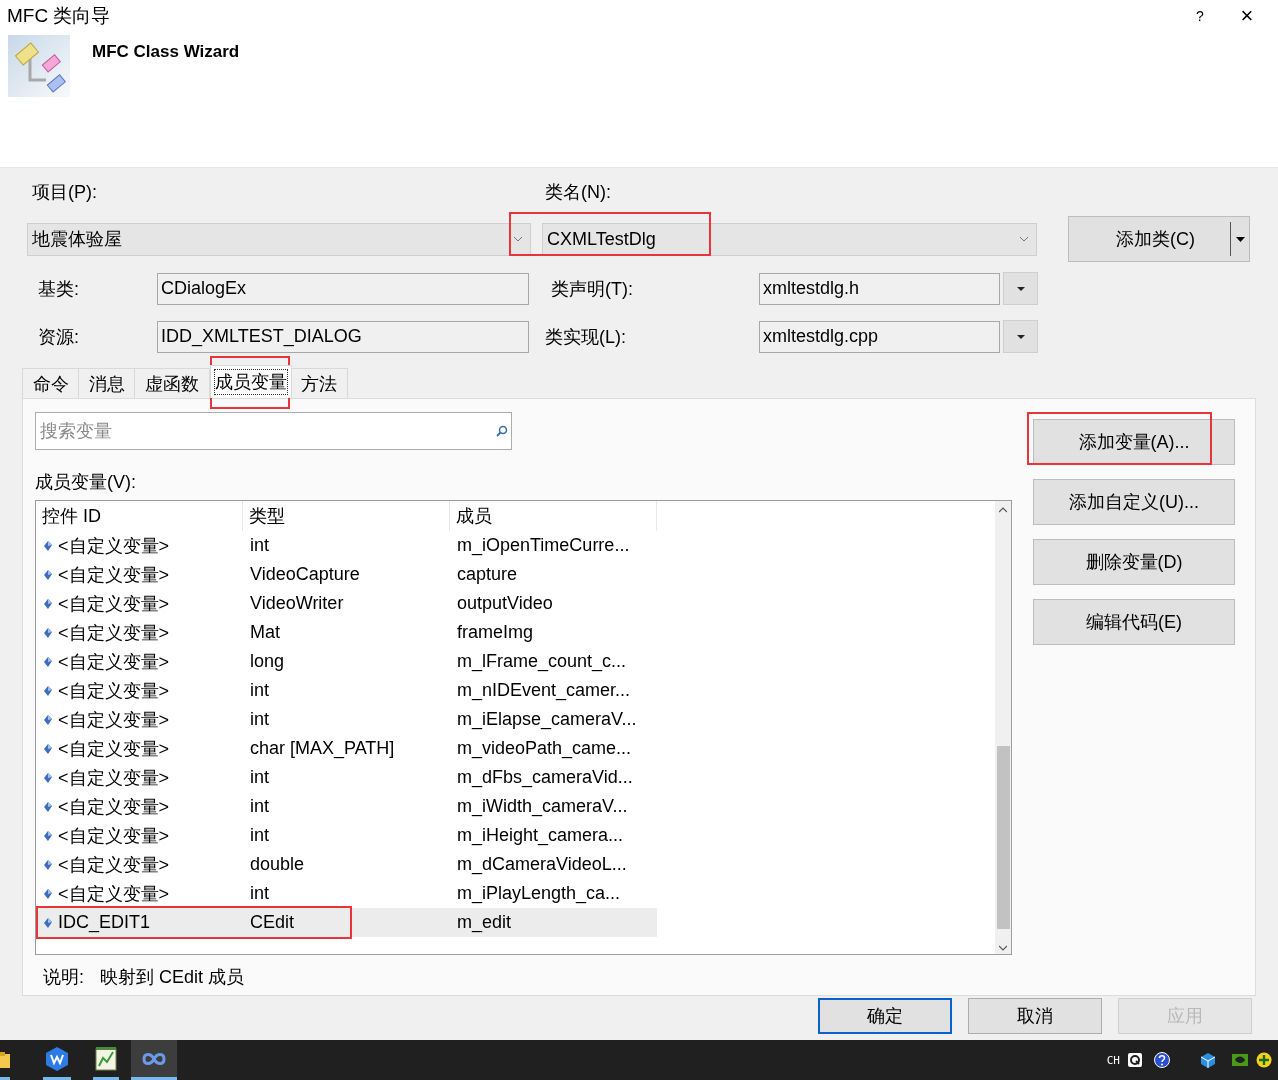  Describe the element at coordinates (346, 632) in the screenshot. I see `list-row: <自定义变量> Mat frameImg` at that location.